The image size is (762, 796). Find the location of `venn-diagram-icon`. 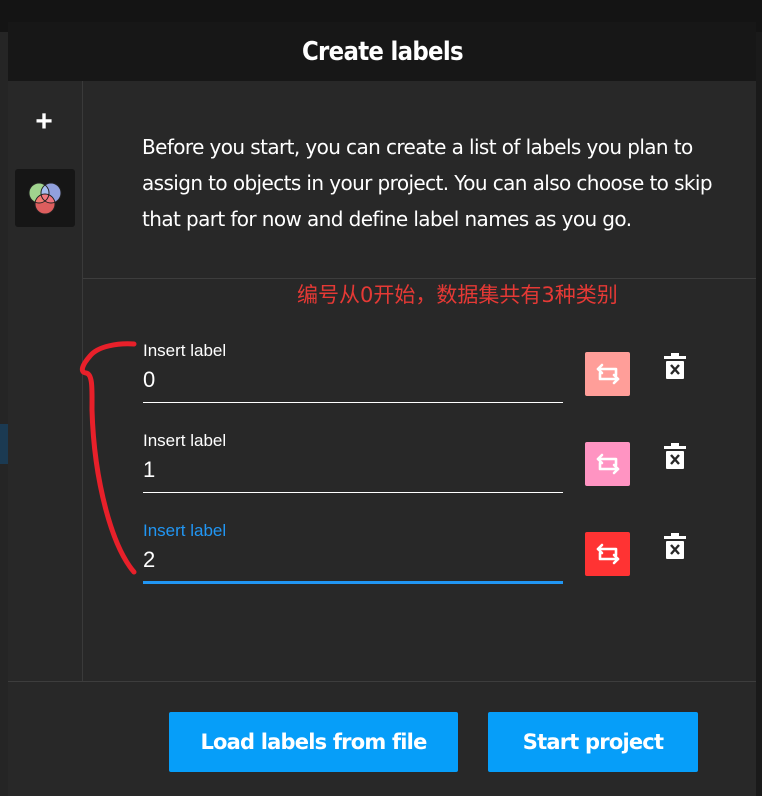

venn-diagram-icon is located at coordinates (45, 198).